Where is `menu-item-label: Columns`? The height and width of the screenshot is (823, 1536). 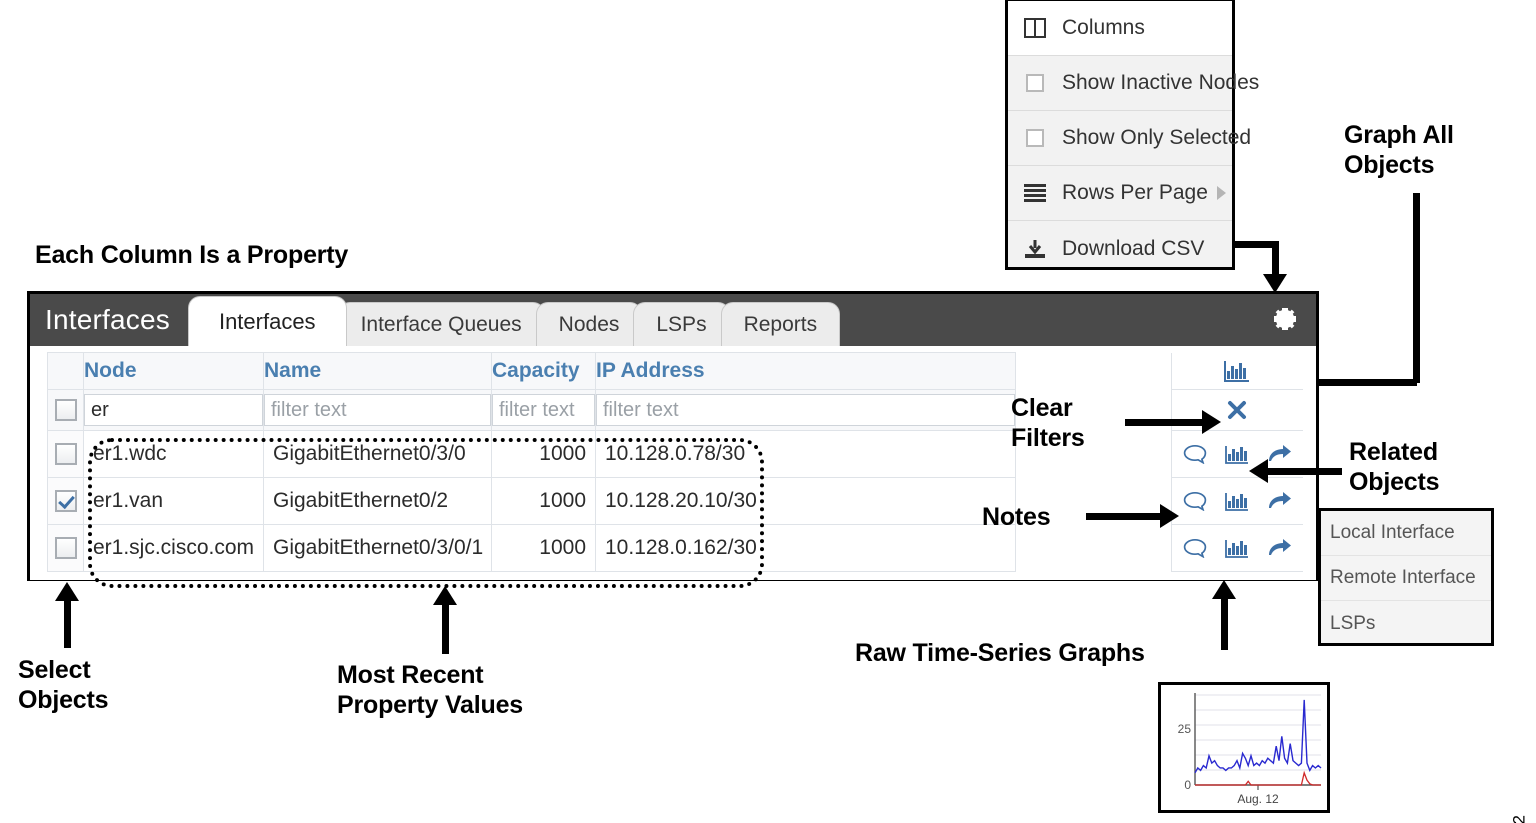 menu-item-label: Columns is located at coordinates (1103, 27).